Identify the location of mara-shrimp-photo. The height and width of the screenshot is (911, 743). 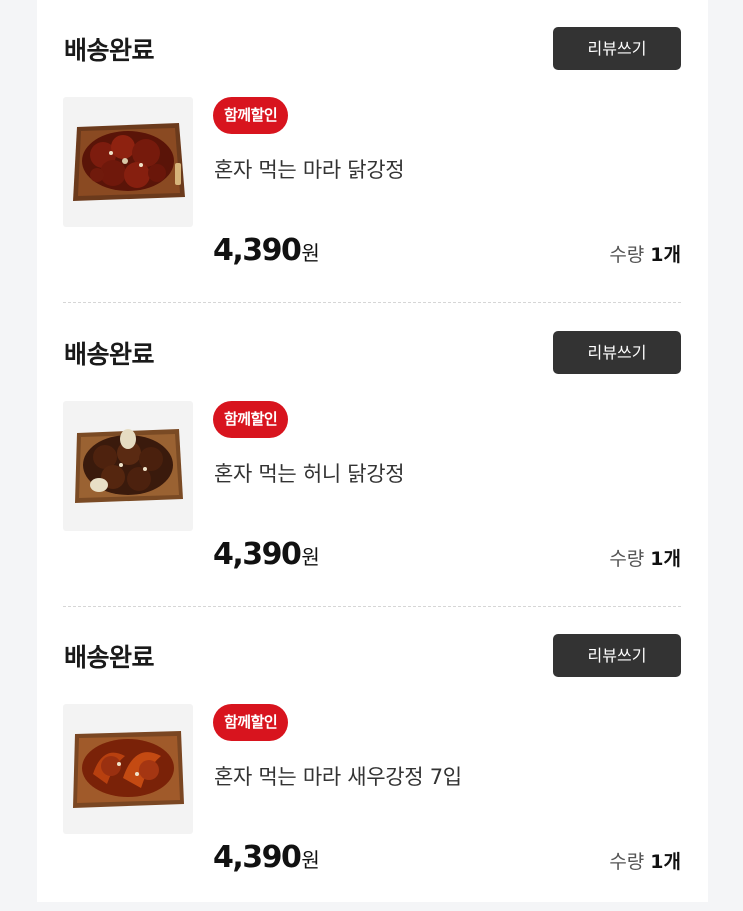
(128, 769).